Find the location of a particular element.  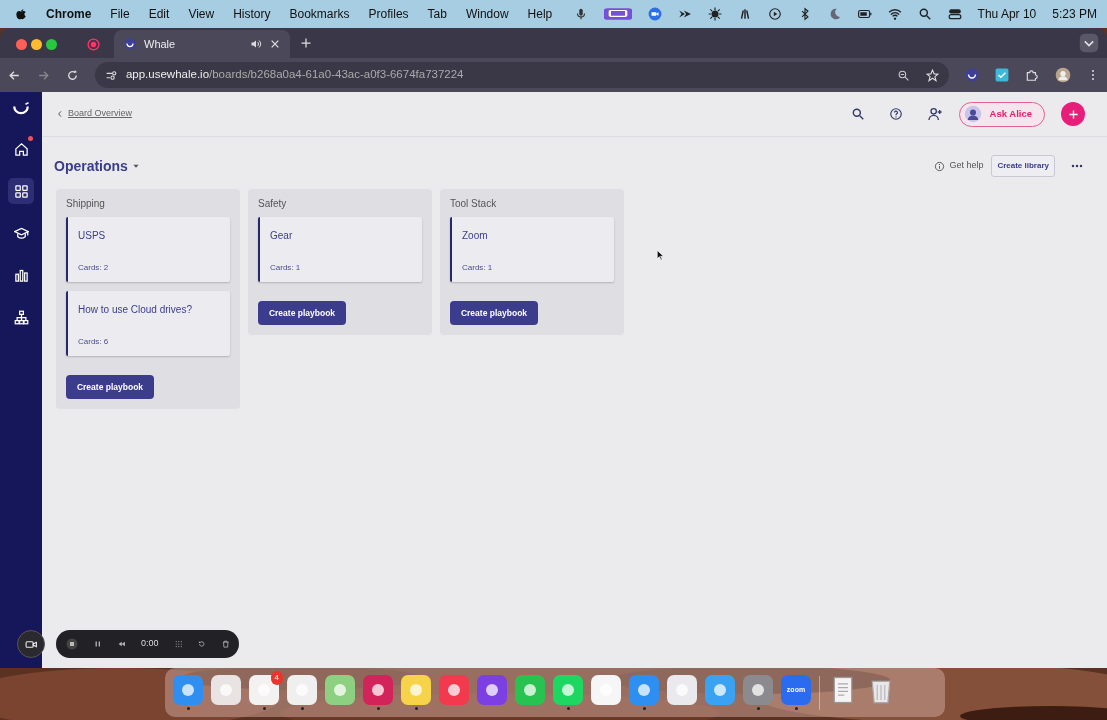

new-tab-icon is located at coordinates (306, 43).